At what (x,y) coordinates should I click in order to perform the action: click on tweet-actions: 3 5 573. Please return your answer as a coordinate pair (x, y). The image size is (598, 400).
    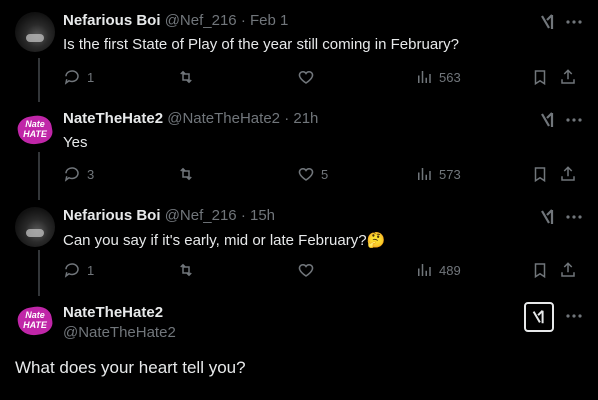
    Looking at the image, I should click on (323, 174).